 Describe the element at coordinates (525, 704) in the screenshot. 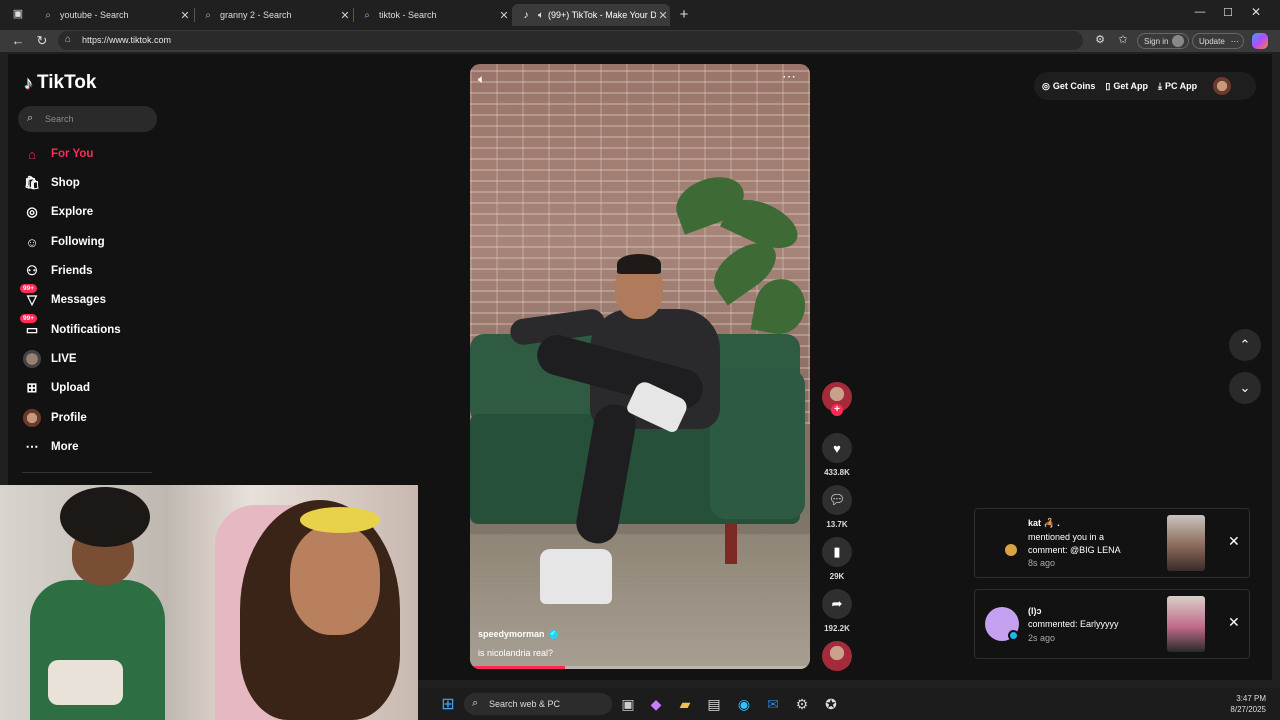

I see `taskbar-search-label: Search web & PC` at that location.